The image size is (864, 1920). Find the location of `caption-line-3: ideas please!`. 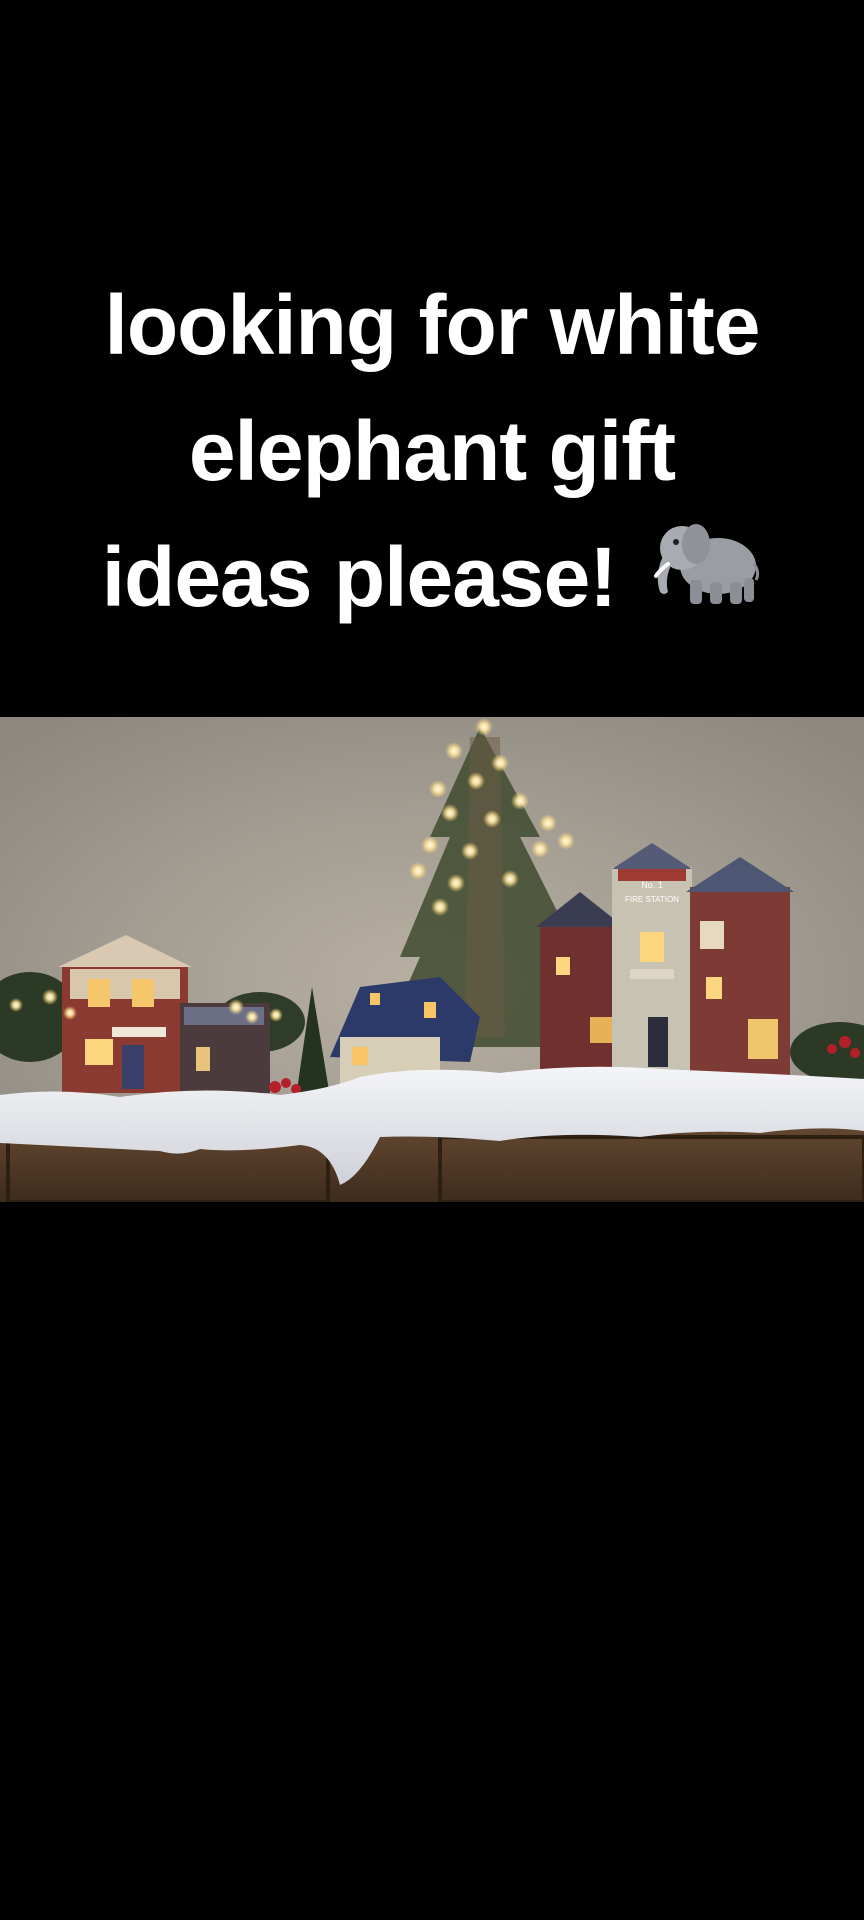

caption-line-3: ideas please! is located at coordinates (432, 577).